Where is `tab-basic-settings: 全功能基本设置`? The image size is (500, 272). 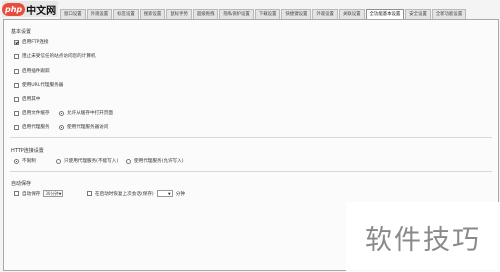
tab-basic-settings: 全功能基本设置 is located at coordinates (385, 14).